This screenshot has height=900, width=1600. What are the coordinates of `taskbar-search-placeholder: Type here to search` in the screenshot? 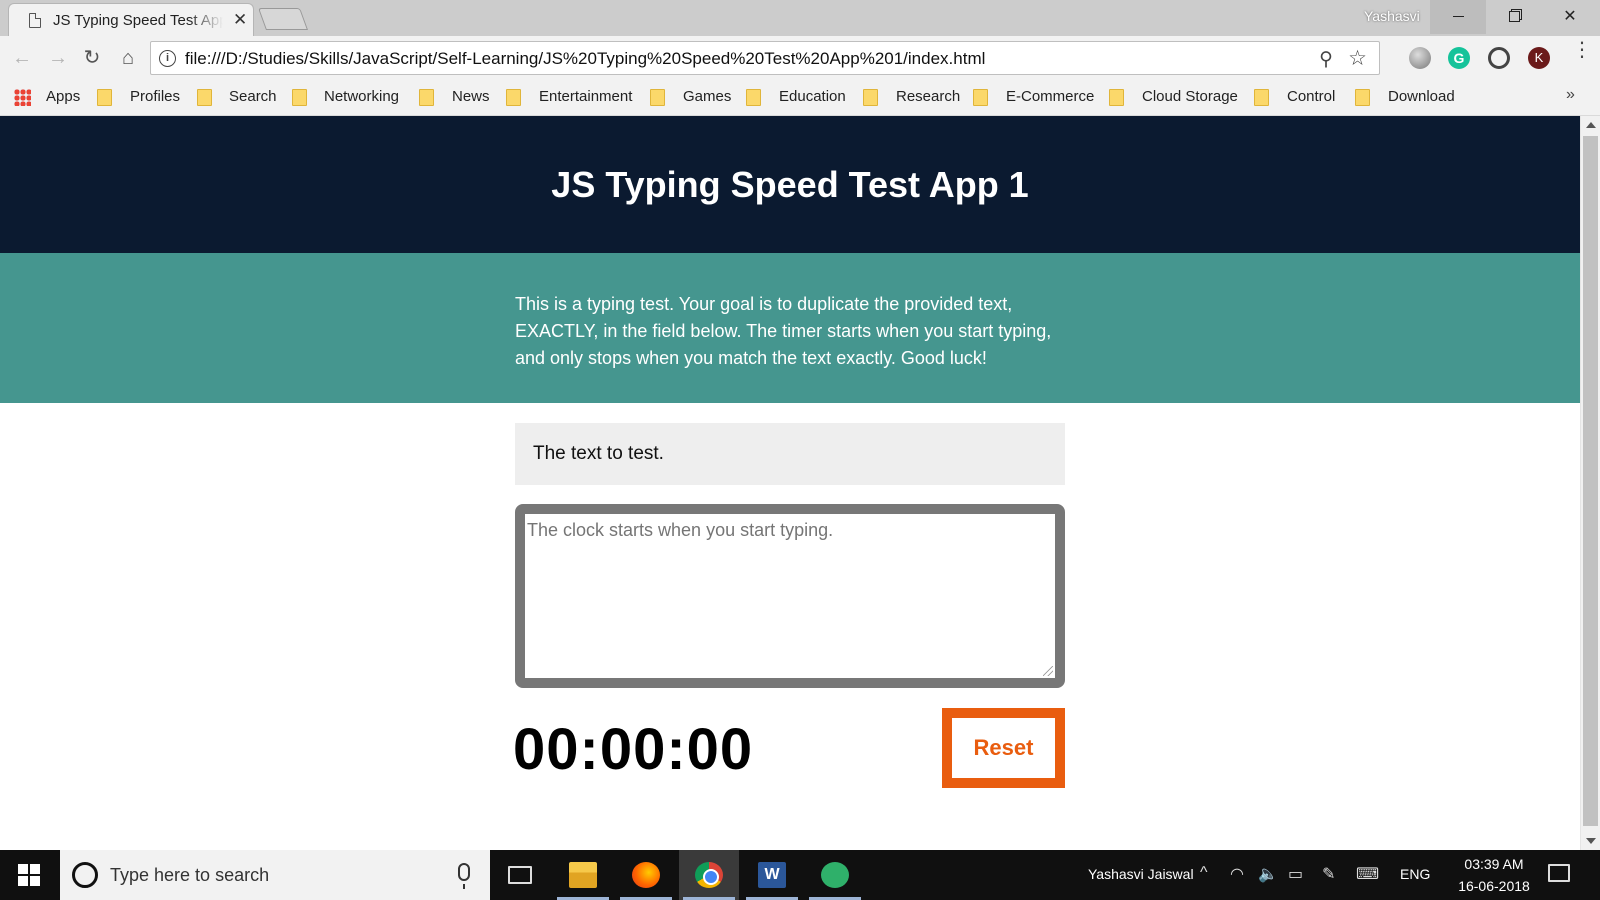 It's located at (190, 875).